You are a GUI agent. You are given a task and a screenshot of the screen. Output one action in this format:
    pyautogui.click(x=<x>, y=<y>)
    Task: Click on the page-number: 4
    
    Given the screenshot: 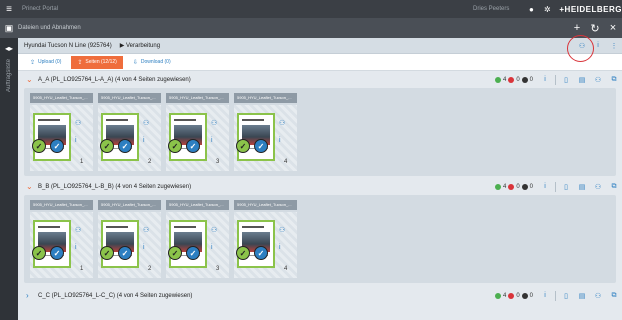 What is the action you would take?
    pyautogui.click(x=286, y=162)
    